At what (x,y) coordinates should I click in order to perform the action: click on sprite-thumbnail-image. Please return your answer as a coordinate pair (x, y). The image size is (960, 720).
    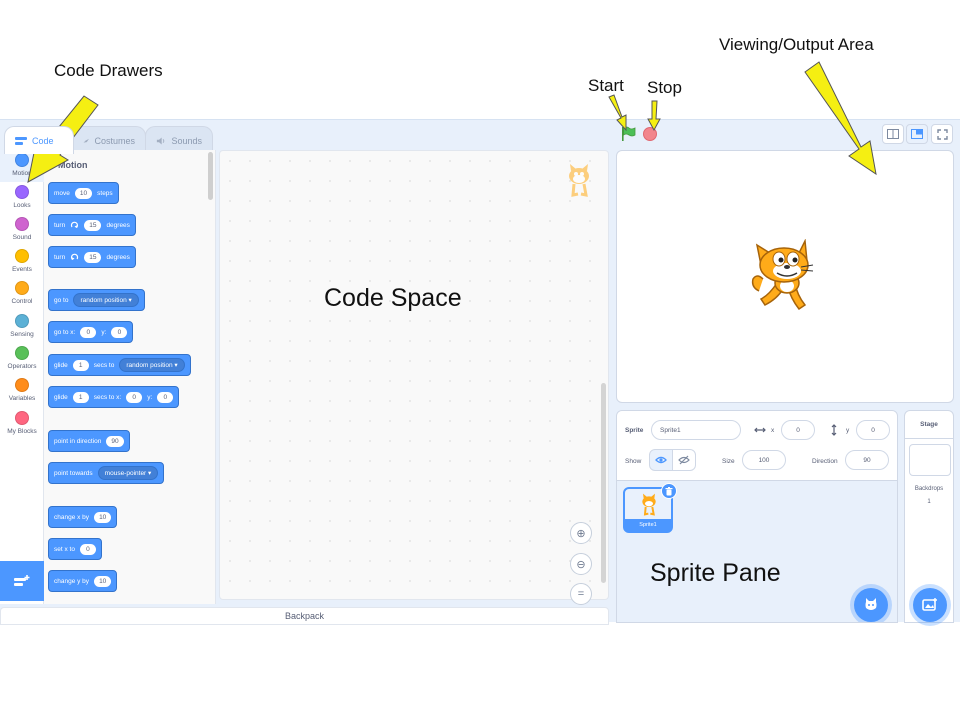
    Looking at the image, I should click on (649, 504).